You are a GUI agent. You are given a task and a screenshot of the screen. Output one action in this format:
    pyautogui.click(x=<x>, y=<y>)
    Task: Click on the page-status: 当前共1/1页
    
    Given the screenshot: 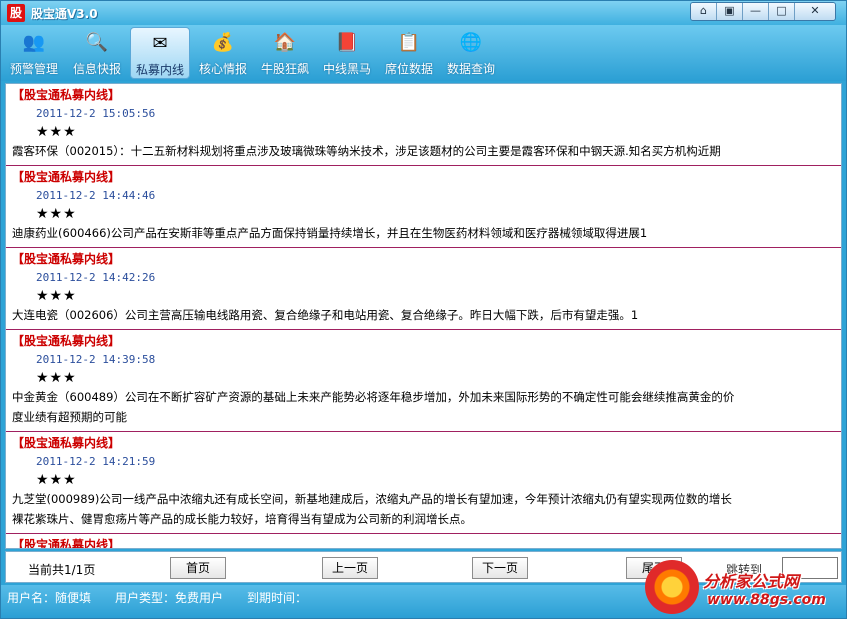 What is the action you would take?
    pyautogui.click(x=62, y=570)
    